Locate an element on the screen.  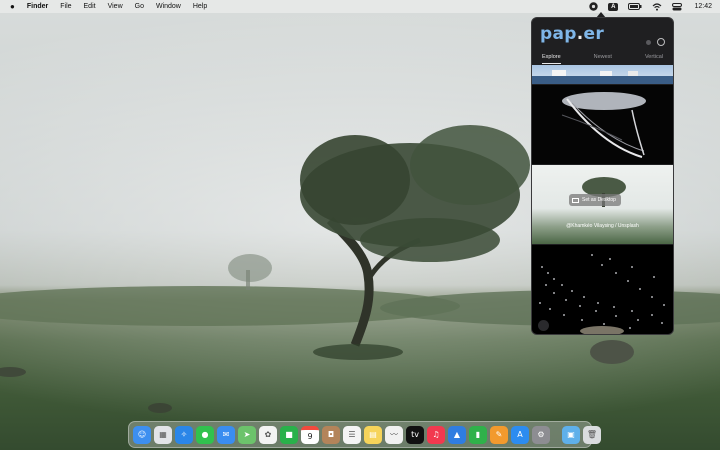
menu-window: Window is located at coordinates (168, 6).